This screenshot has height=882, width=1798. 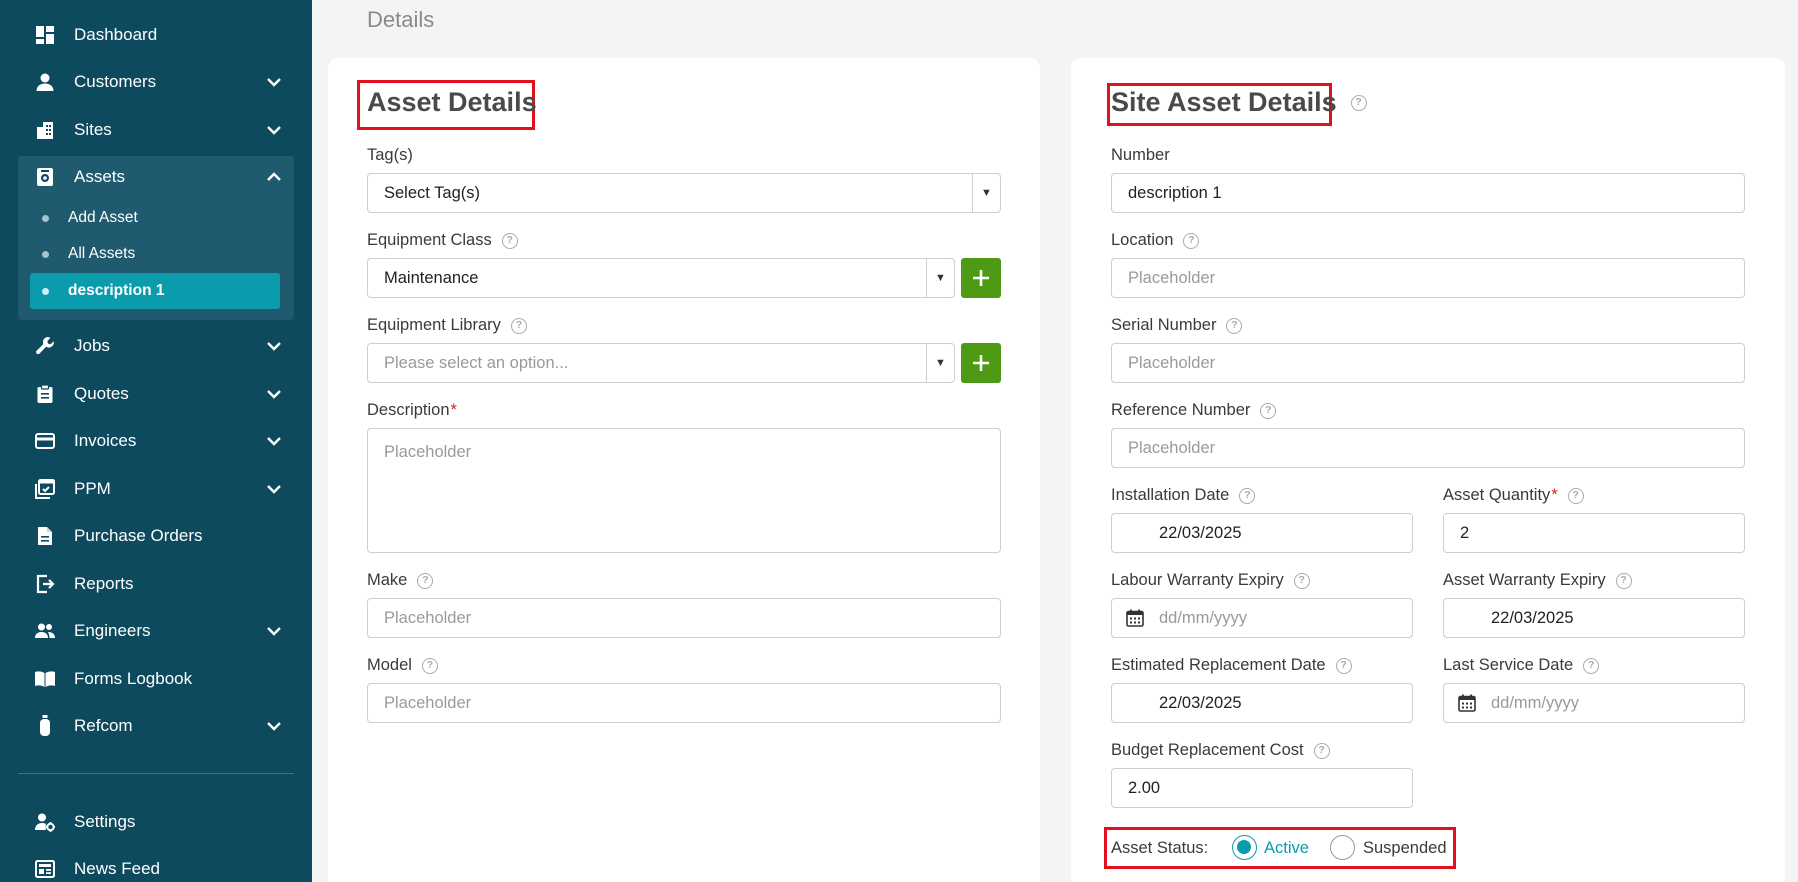 What do you see at coordinates (45, 631) in the screenshot?
I see `people-icon` at bounding box center [45, 631].